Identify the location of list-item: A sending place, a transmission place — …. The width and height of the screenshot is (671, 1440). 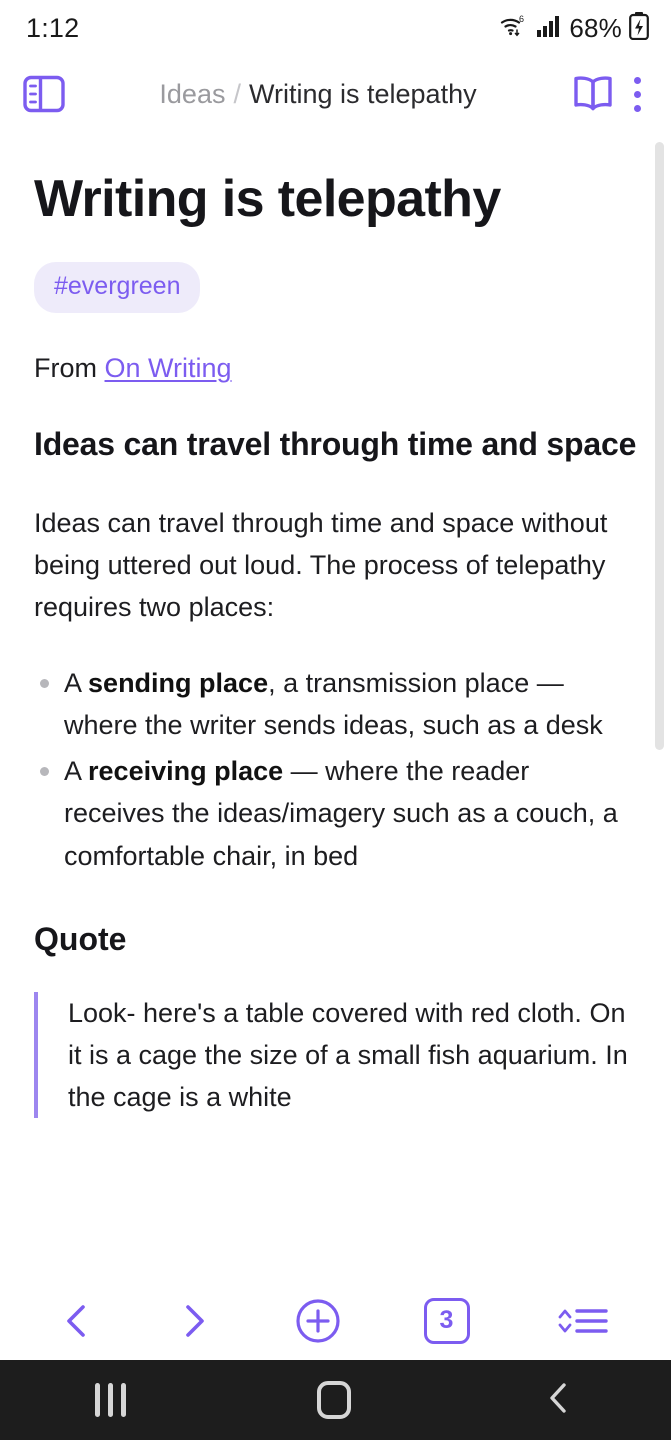
(335, 704).